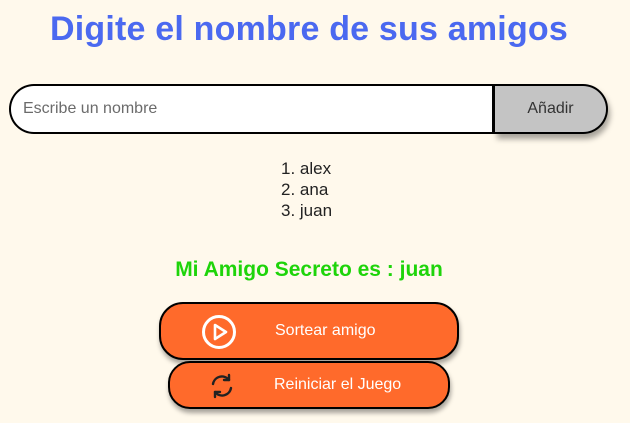  What do you see at coordinates (551, 109) in the screenshot?
I see `add-button: Añadir` at bounding box center [551, 109].